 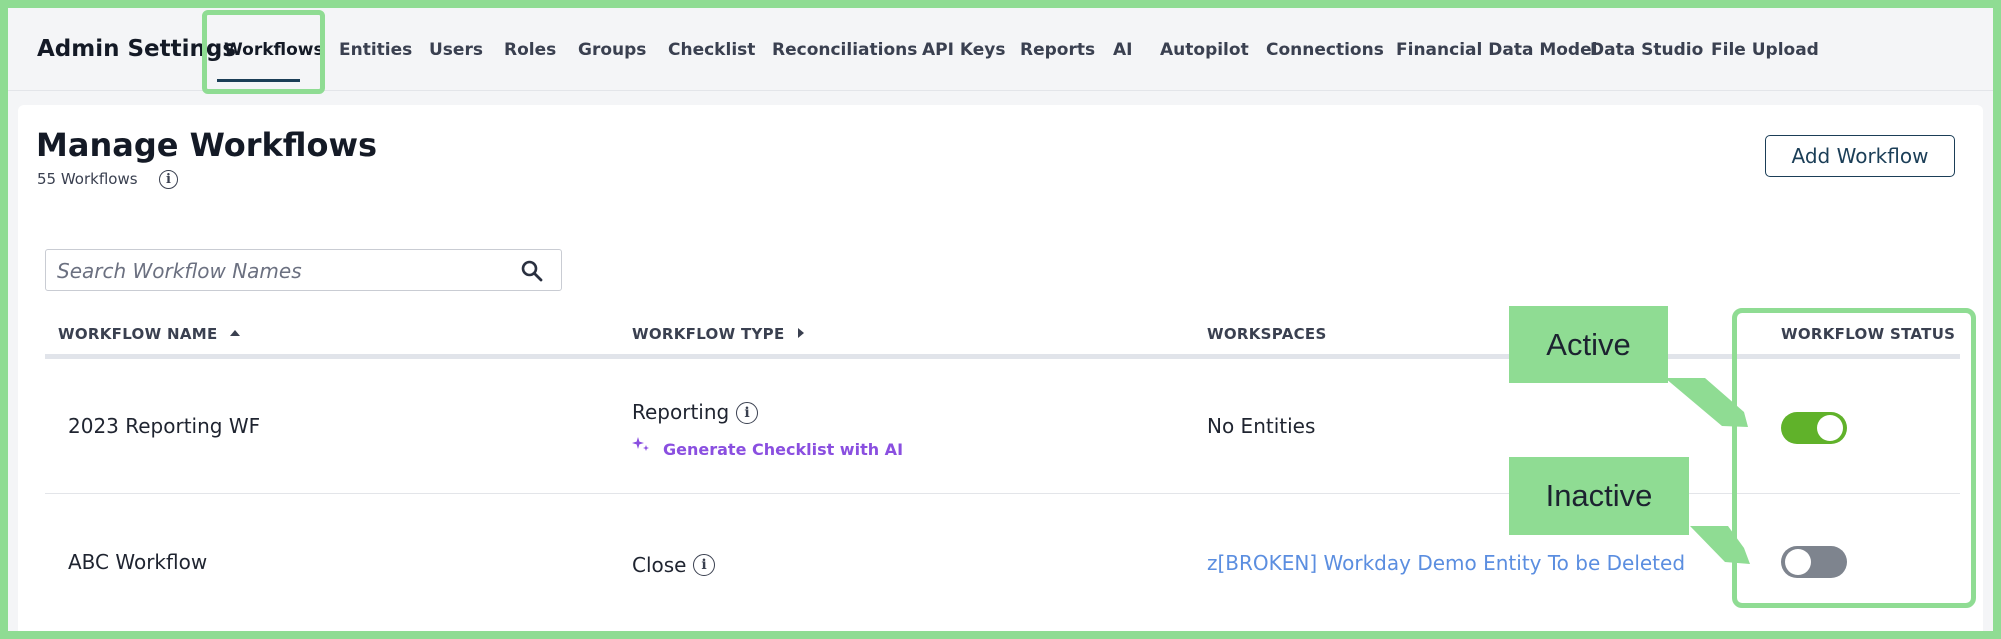 I want to click on callout-arrows, so click(x=1707, y=471).